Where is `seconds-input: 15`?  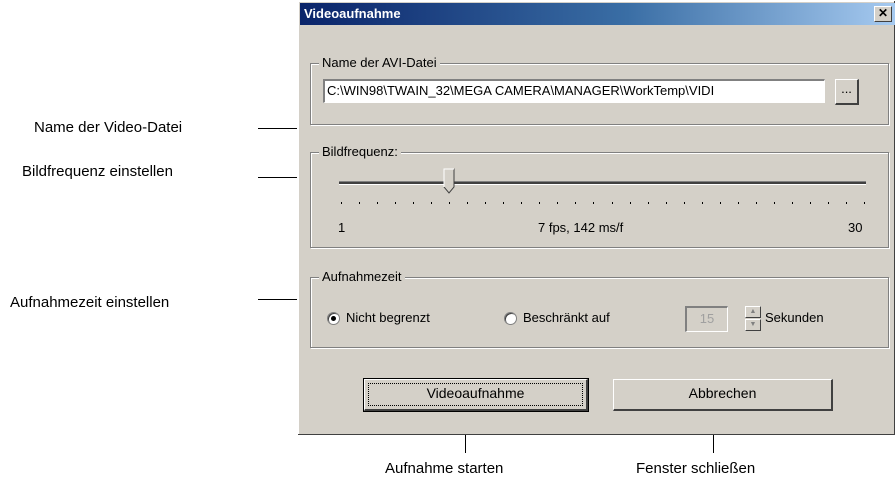
seconds-input: 15 is located at coordinates (706, 319).